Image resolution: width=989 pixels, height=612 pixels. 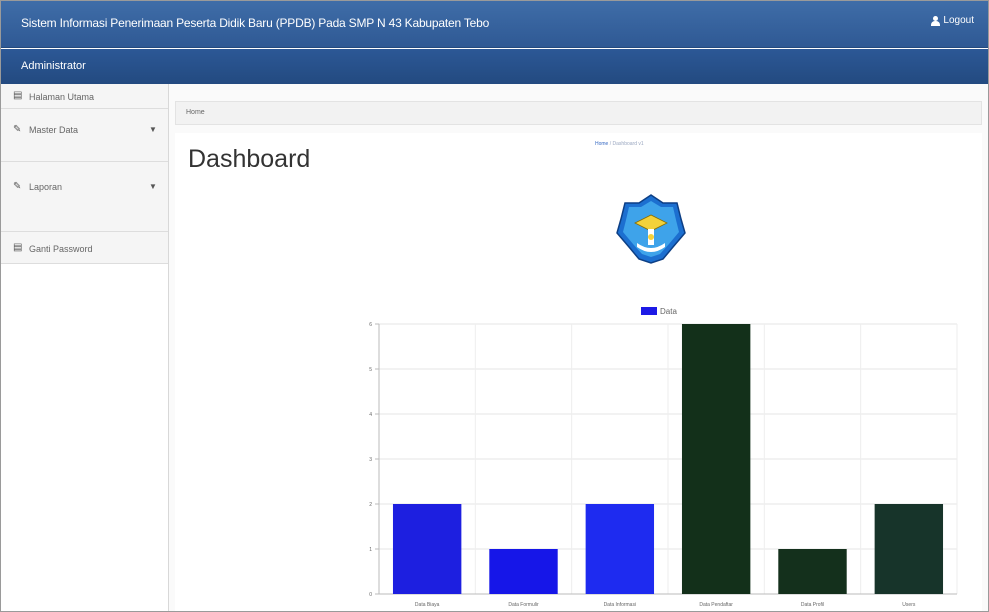 I want to click on role-bar: Administrator, so click(x=494, y=66).